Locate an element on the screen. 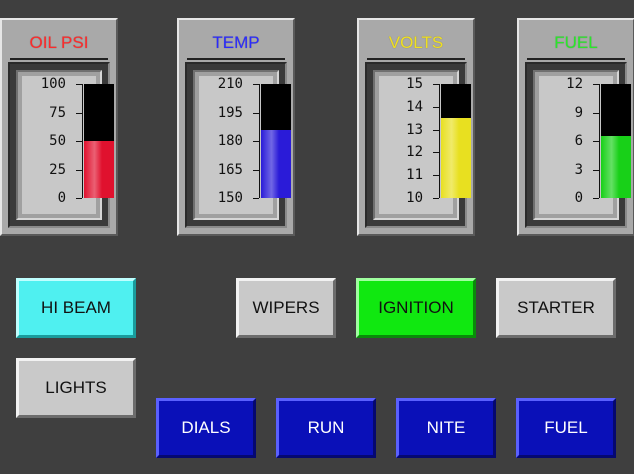  gauge-tick-label: 15 is located at coordinates (414, 84).